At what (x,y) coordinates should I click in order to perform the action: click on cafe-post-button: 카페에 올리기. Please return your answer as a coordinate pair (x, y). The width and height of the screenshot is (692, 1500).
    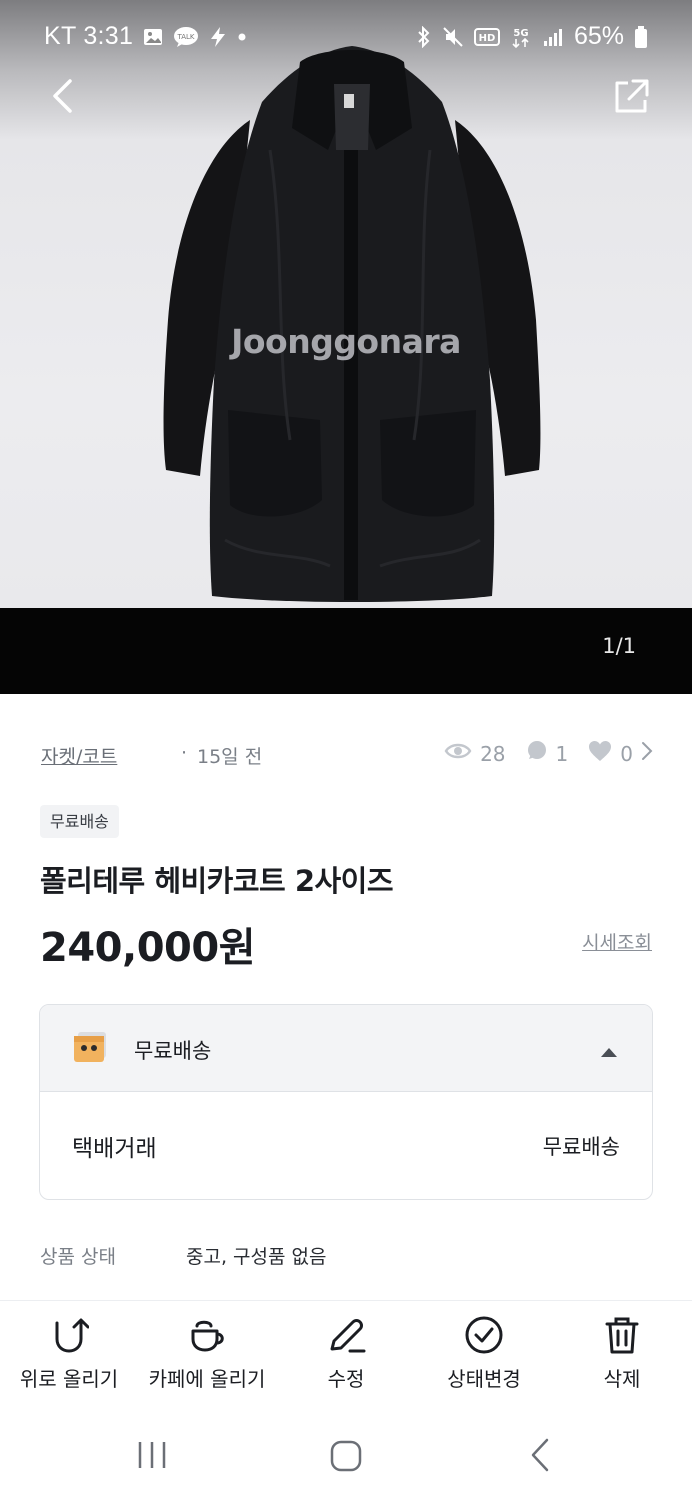
    Looking at the image, I should click on (207, 1353).